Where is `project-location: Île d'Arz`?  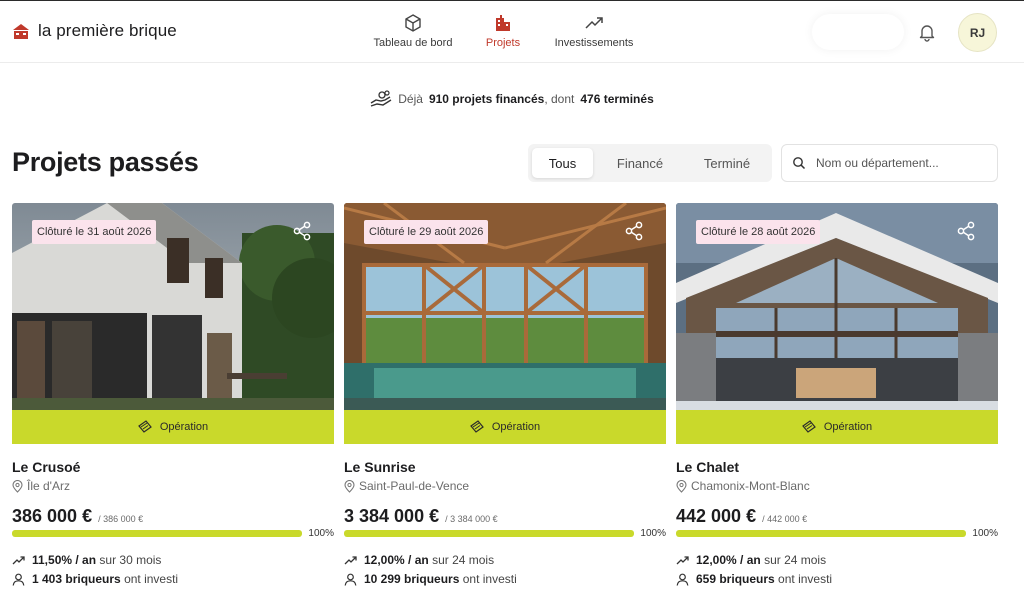 project-location: Île d'Arz is located at coordinates (41, 486).